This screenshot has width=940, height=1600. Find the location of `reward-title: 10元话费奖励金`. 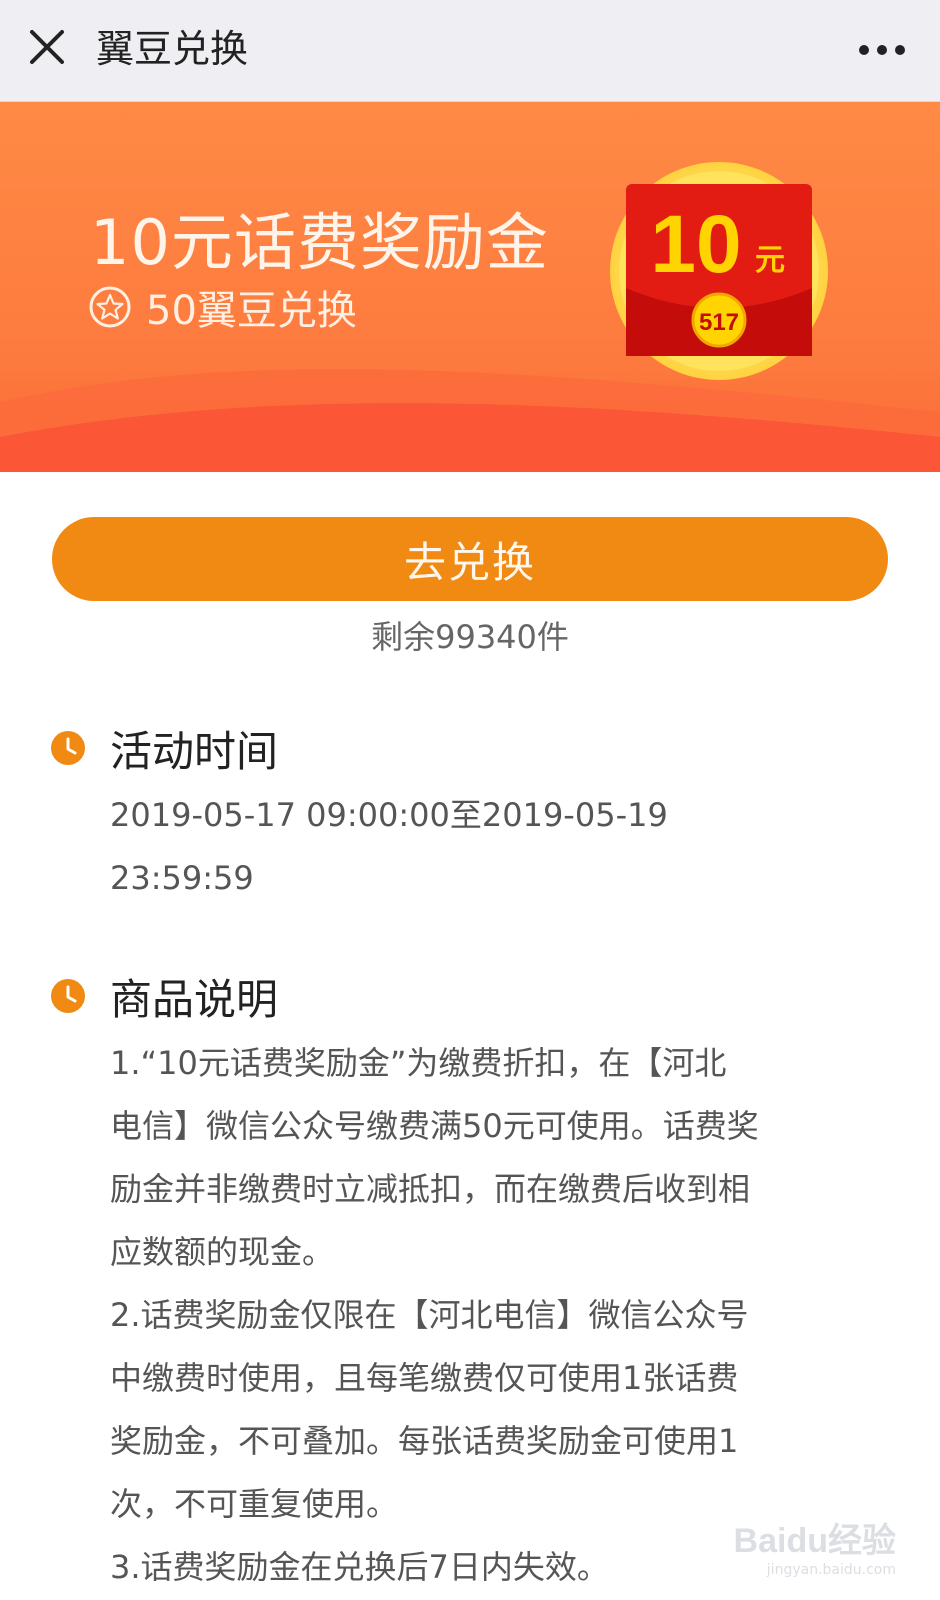

reward-title: 10元话费奖励金 is located at coordinates (319, 242).